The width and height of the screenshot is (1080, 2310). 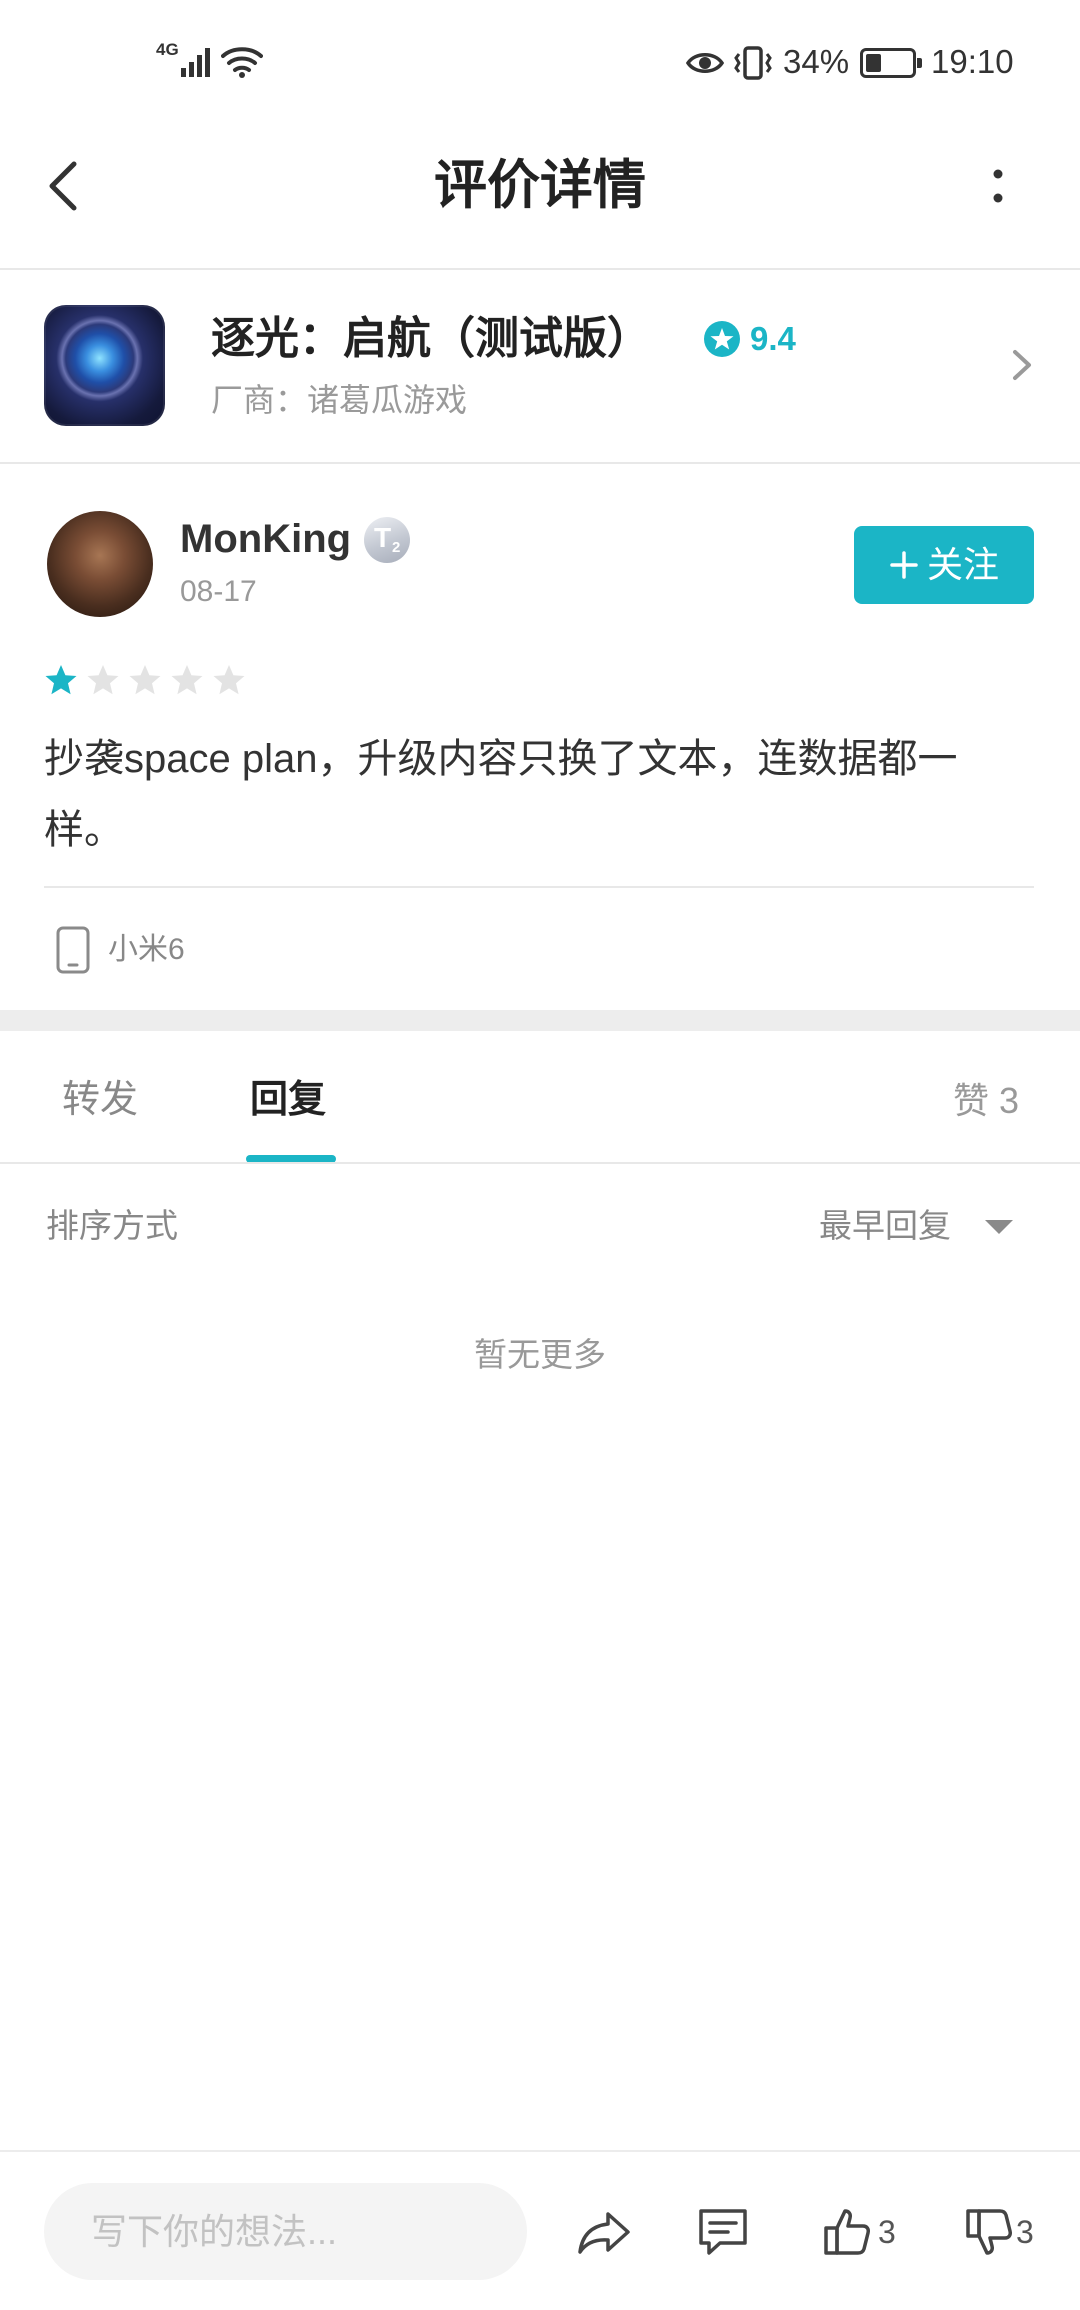 What do you see at coordinates (540, 2151) in the screenshot?
I see `bottom-bar-divider` at bounding box center [540, 2151].